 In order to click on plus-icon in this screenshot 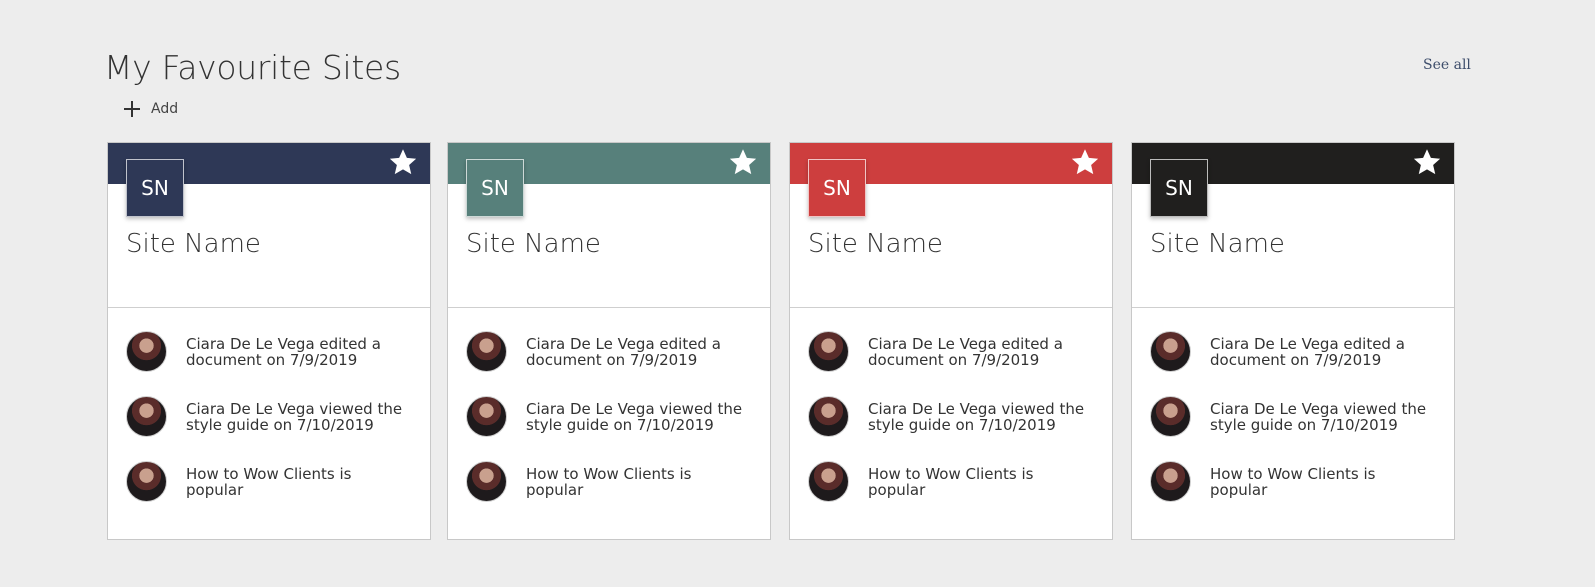, I will do `click(132, 109)`.